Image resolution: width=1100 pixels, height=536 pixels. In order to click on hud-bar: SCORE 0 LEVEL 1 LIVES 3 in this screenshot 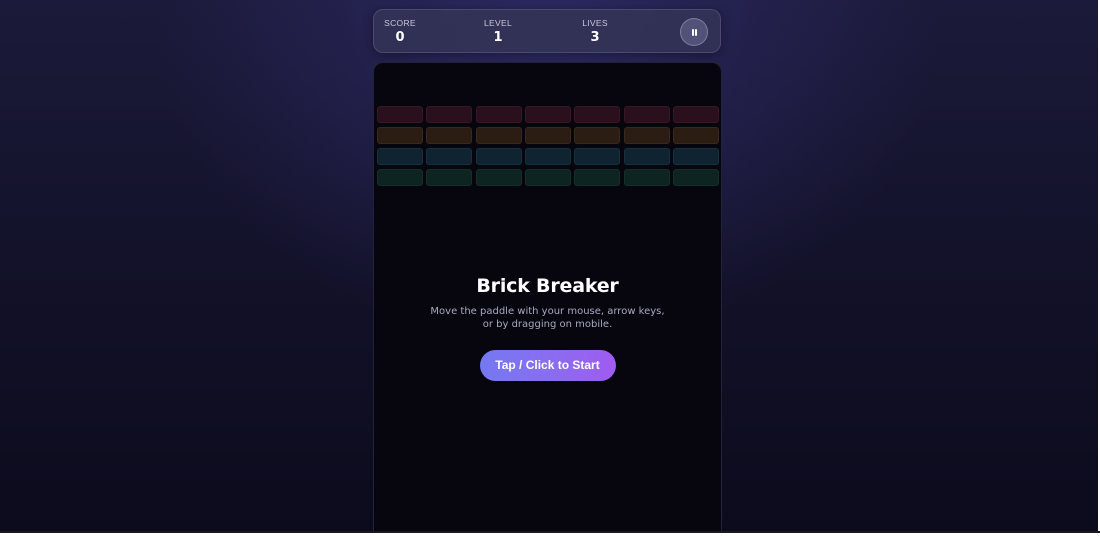, I will do `click(547, 31)`.